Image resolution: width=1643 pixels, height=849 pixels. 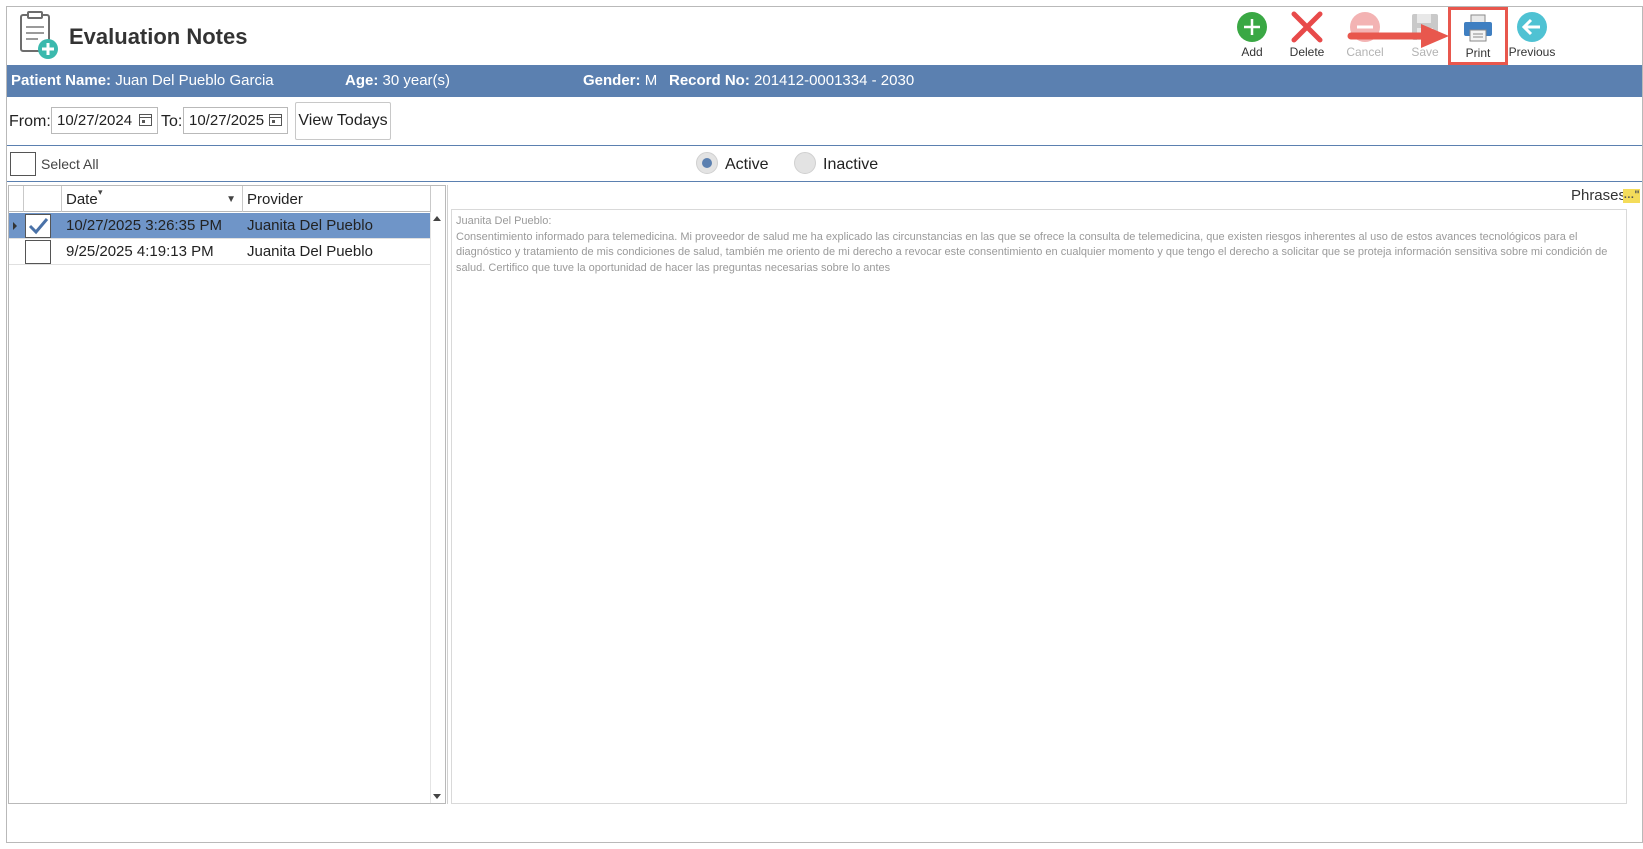 What do you see at coordinates (343, 121) in the screenshot?
I see `view-todays-button: View Todays` at bounding box center [343, 121].